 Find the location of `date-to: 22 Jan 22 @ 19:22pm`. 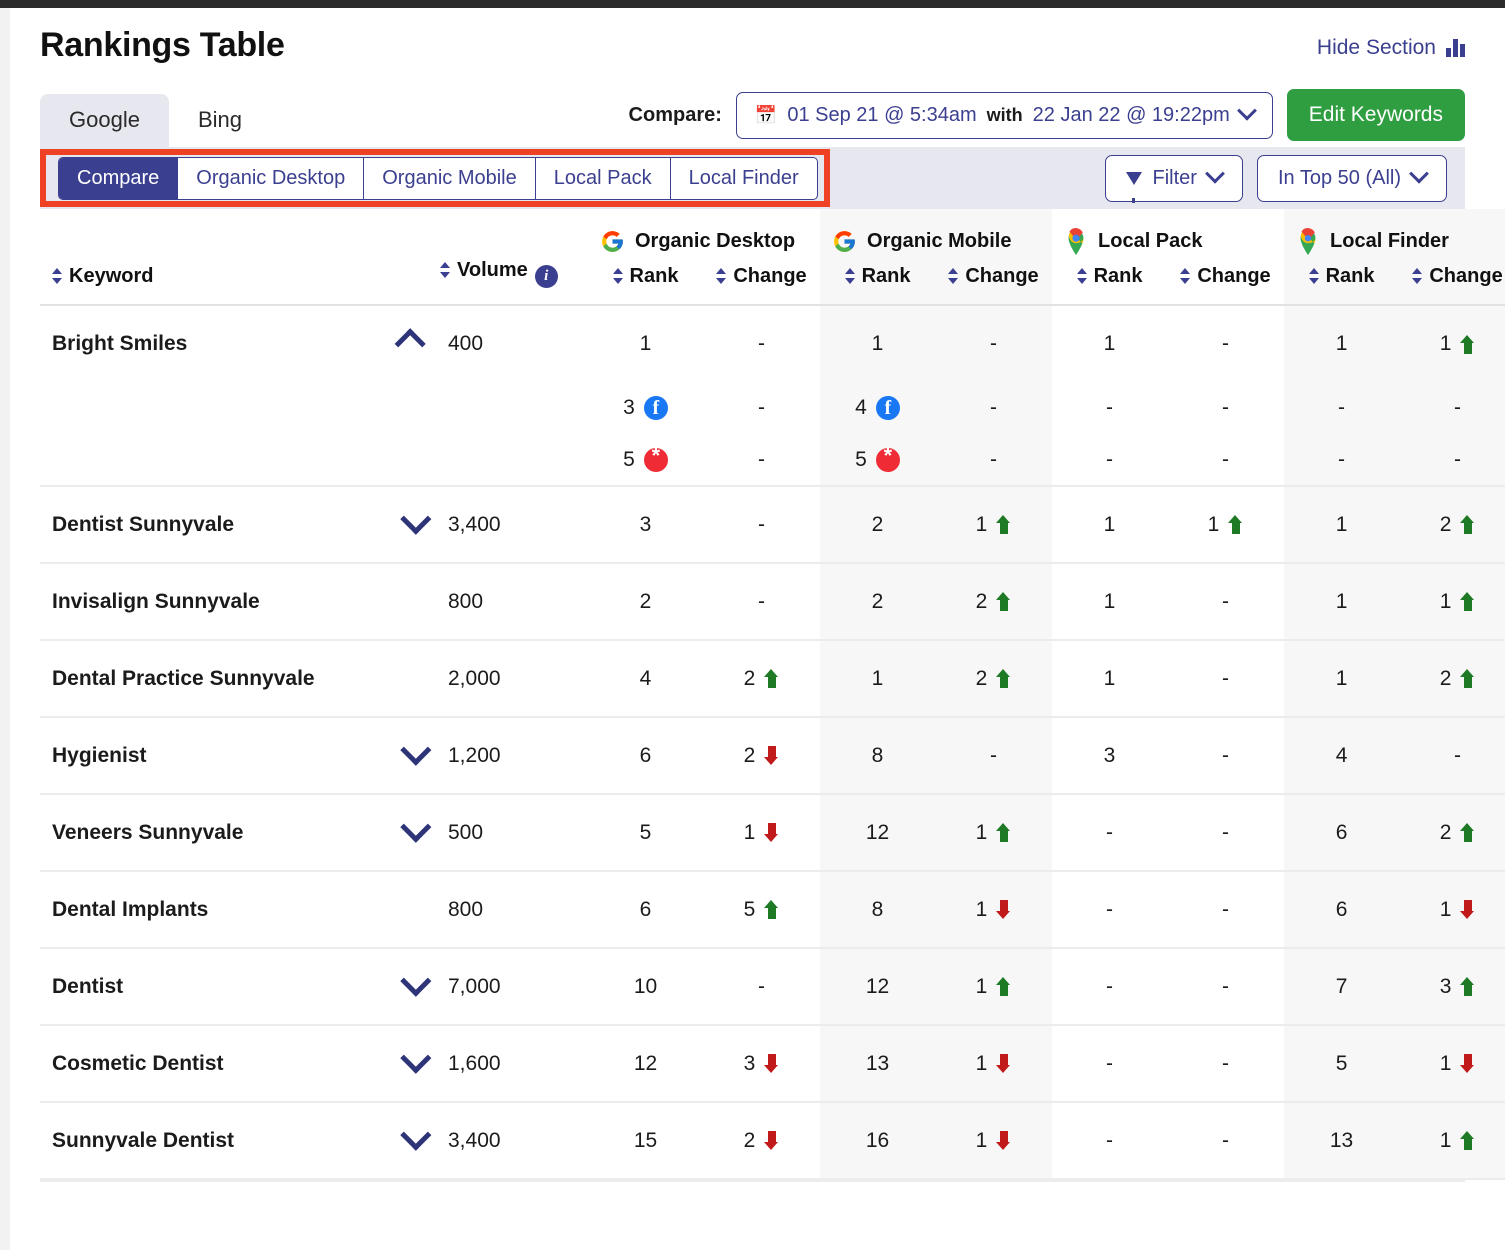

date-to: 22 Jan 22 @ 19:22pm is located at coordinates (1131, 114).